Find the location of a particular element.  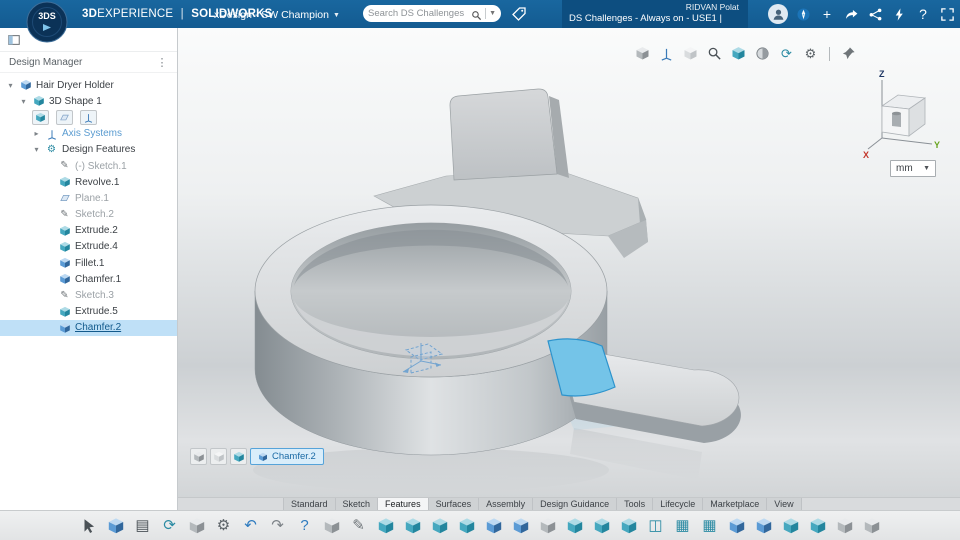

tab-standard: Standard is located at coordinates (309, 504).